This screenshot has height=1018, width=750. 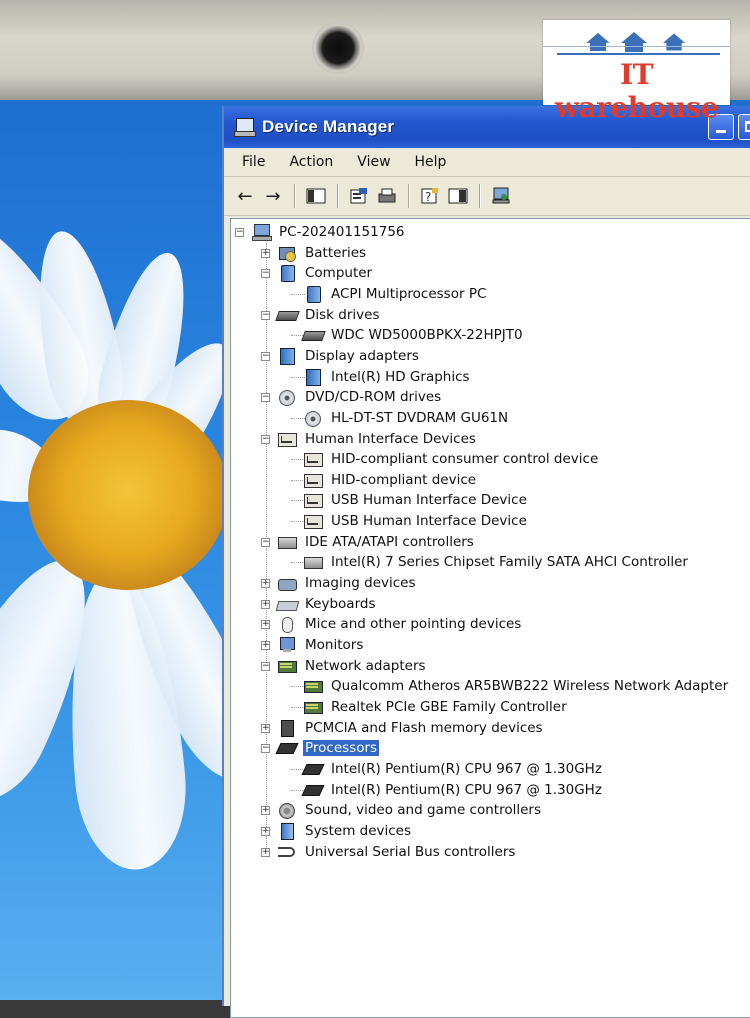 What do you see at coordinates (400, 418) in the screenshot?
I see `tree-device: HL-DT-ST DVDRAM GU61N` at bounding box center [400, 418].